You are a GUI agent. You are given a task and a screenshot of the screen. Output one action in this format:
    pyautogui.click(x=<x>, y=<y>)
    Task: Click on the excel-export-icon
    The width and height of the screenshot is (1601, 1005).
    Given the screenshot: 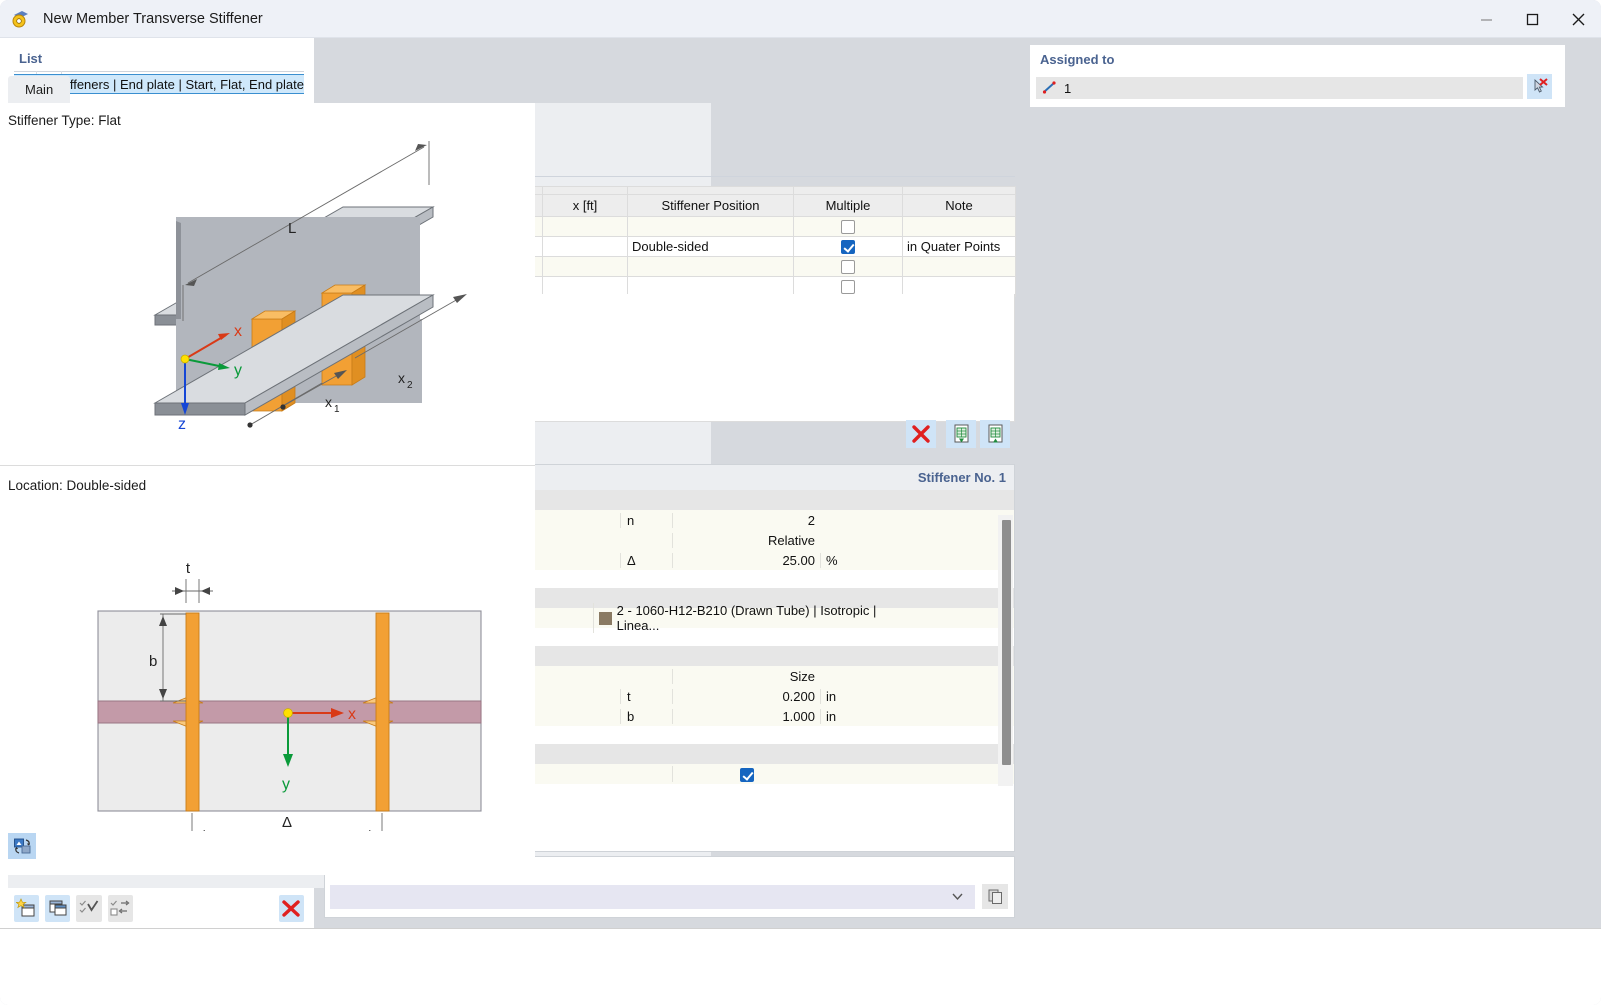 What is the action you would take?
    pyautogui.click(x=995, y=433)
    